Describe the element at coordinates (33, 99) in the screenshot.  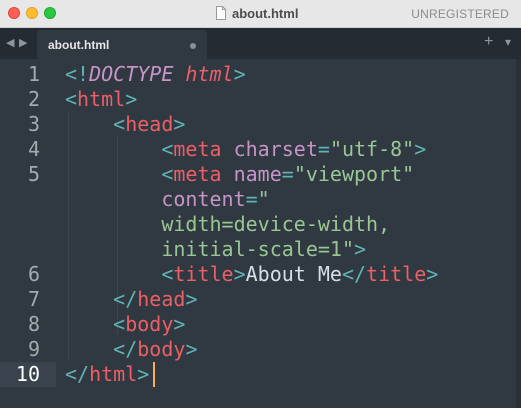
I see `line-number: 2` at that location.